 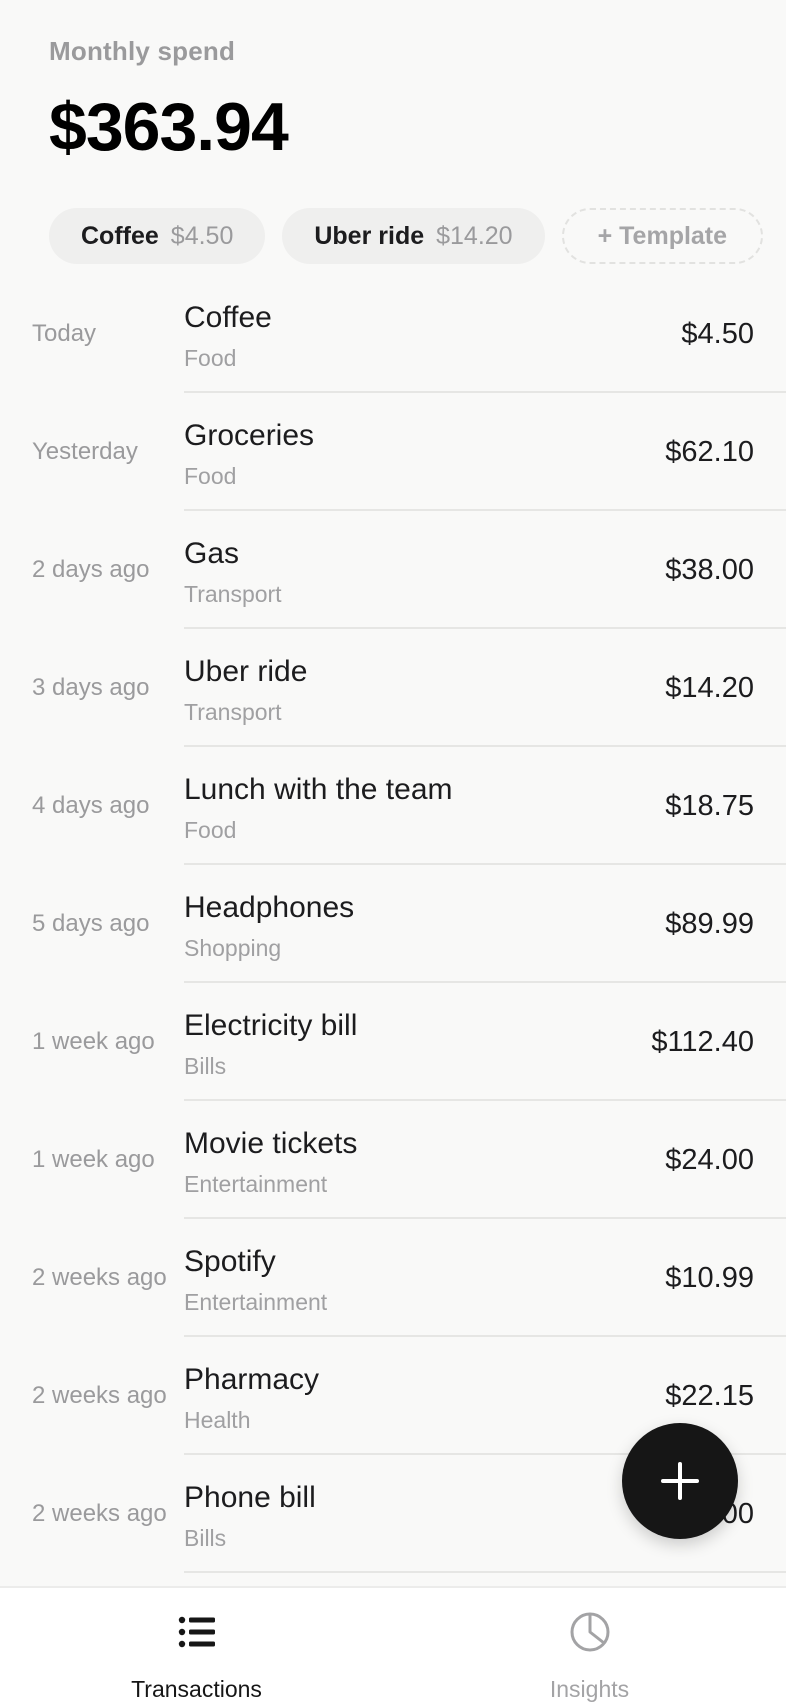 I want to click on transaction-amount: $62.10, so click(x=709, y=451).